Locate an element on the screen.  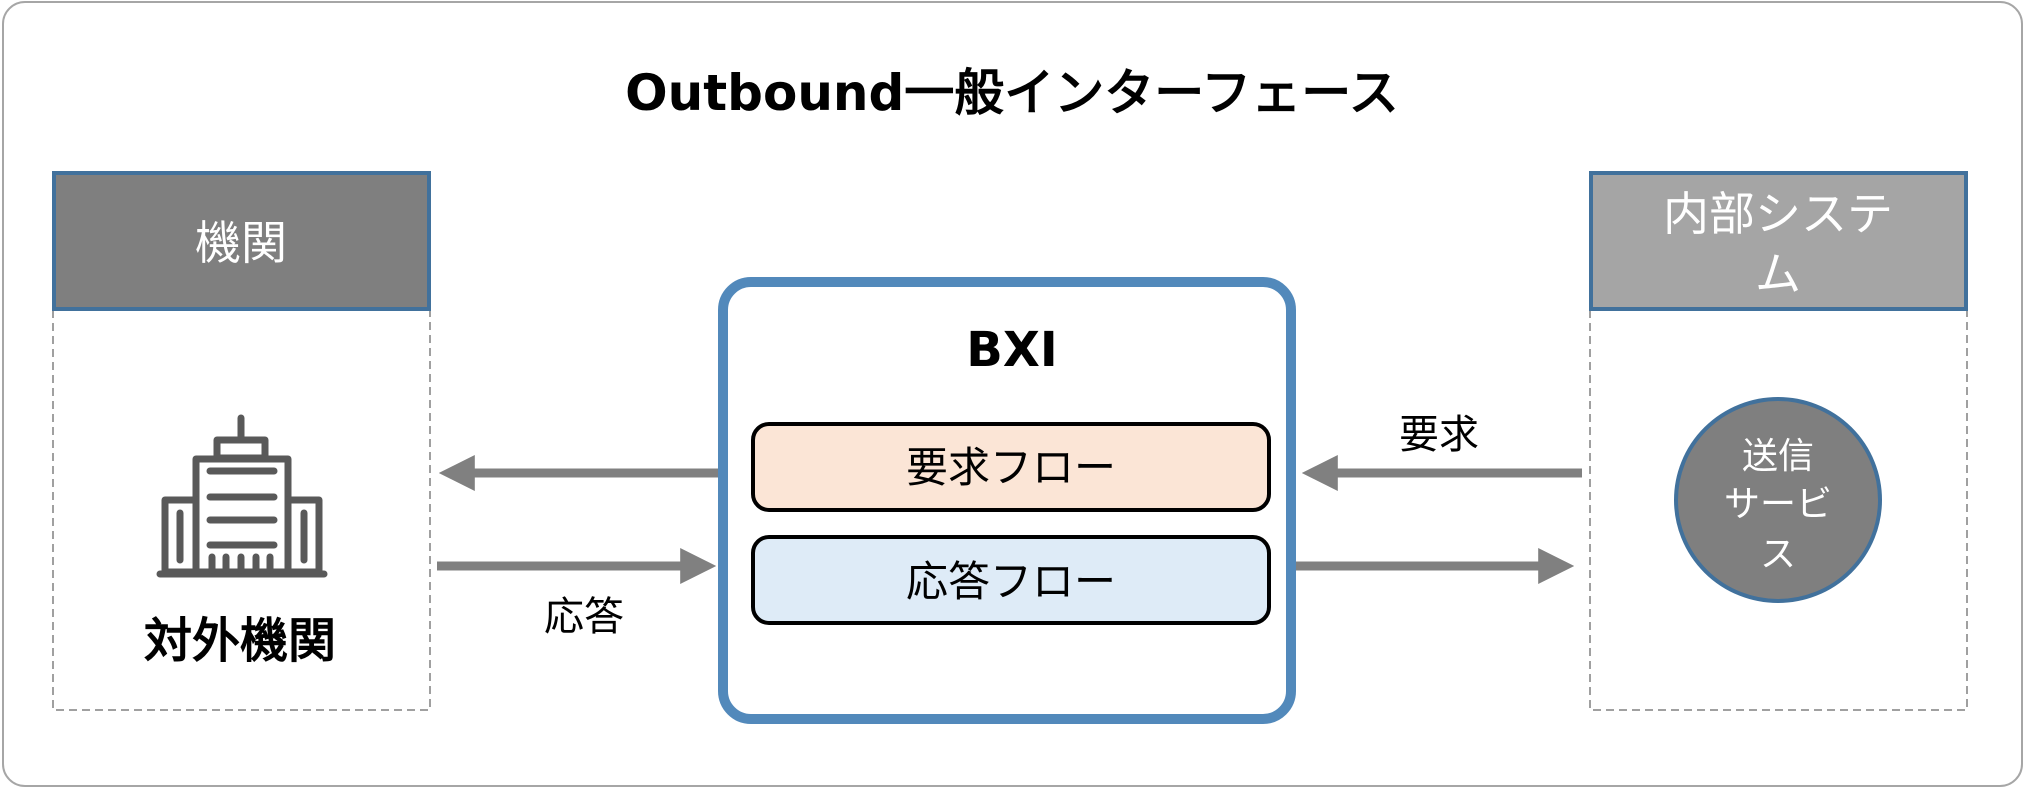
left-panel-header-label: 機関 is located at coordinates (241, 243).